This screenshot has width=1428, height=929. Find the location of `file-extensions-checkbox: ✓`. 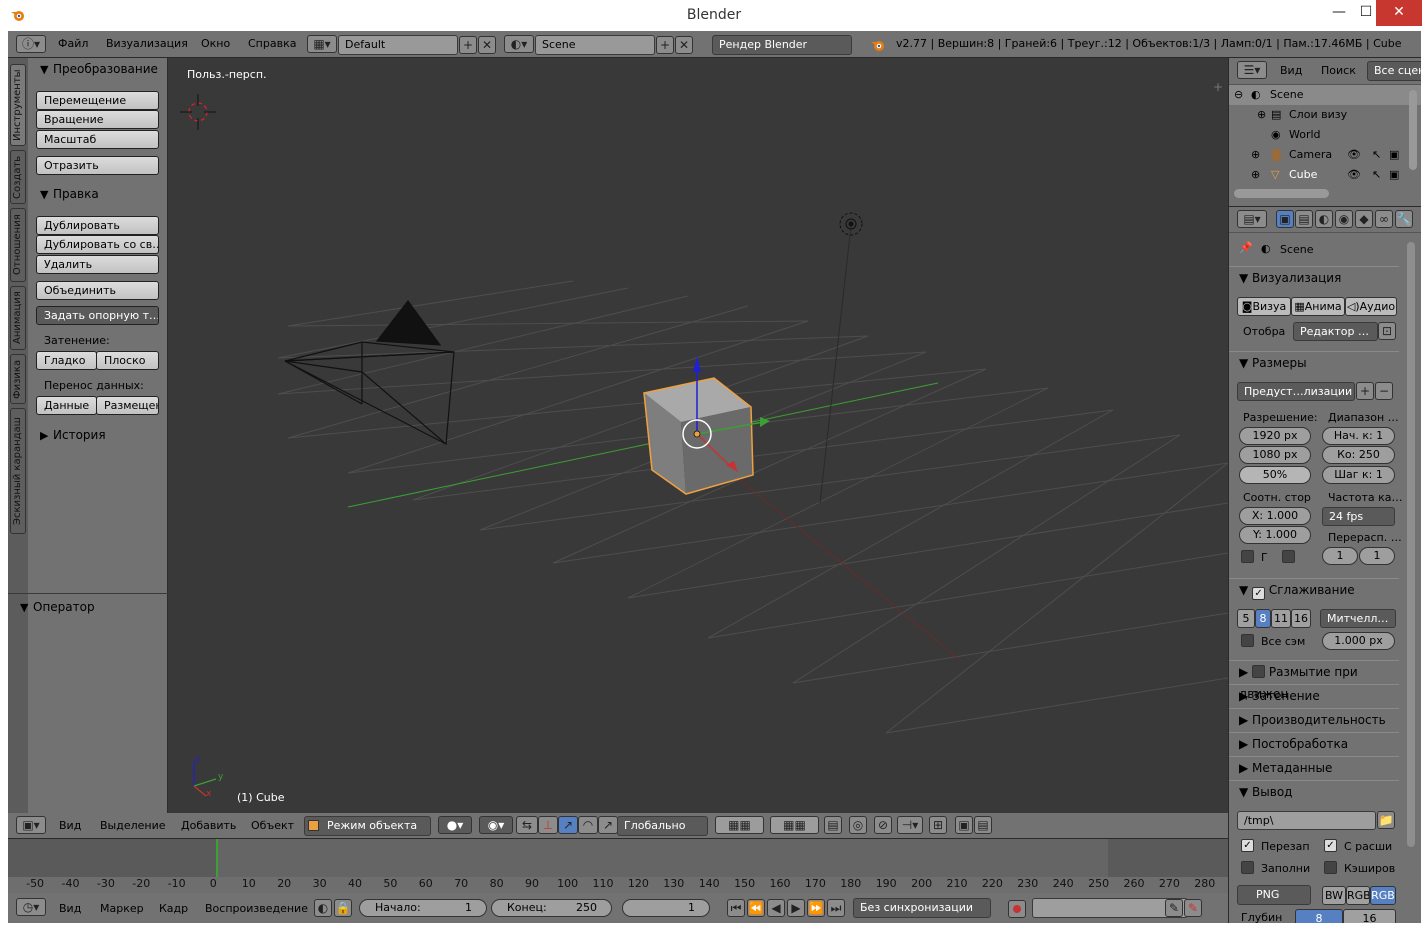

file-extensions-checkbox: ✓ is located at coordinates (1330, 845).